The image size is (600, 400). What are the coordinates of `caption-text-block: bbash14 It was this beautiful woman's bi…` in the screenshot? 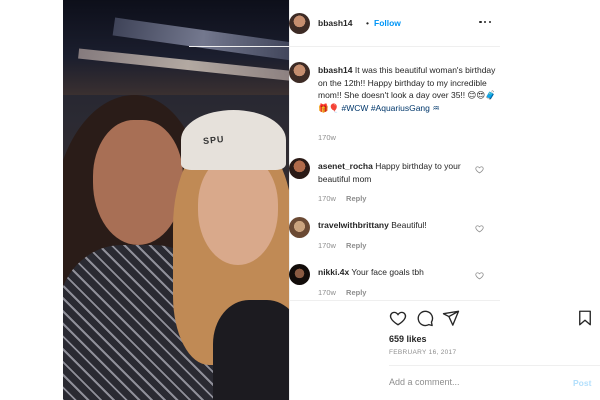 It's located at (408, 89).